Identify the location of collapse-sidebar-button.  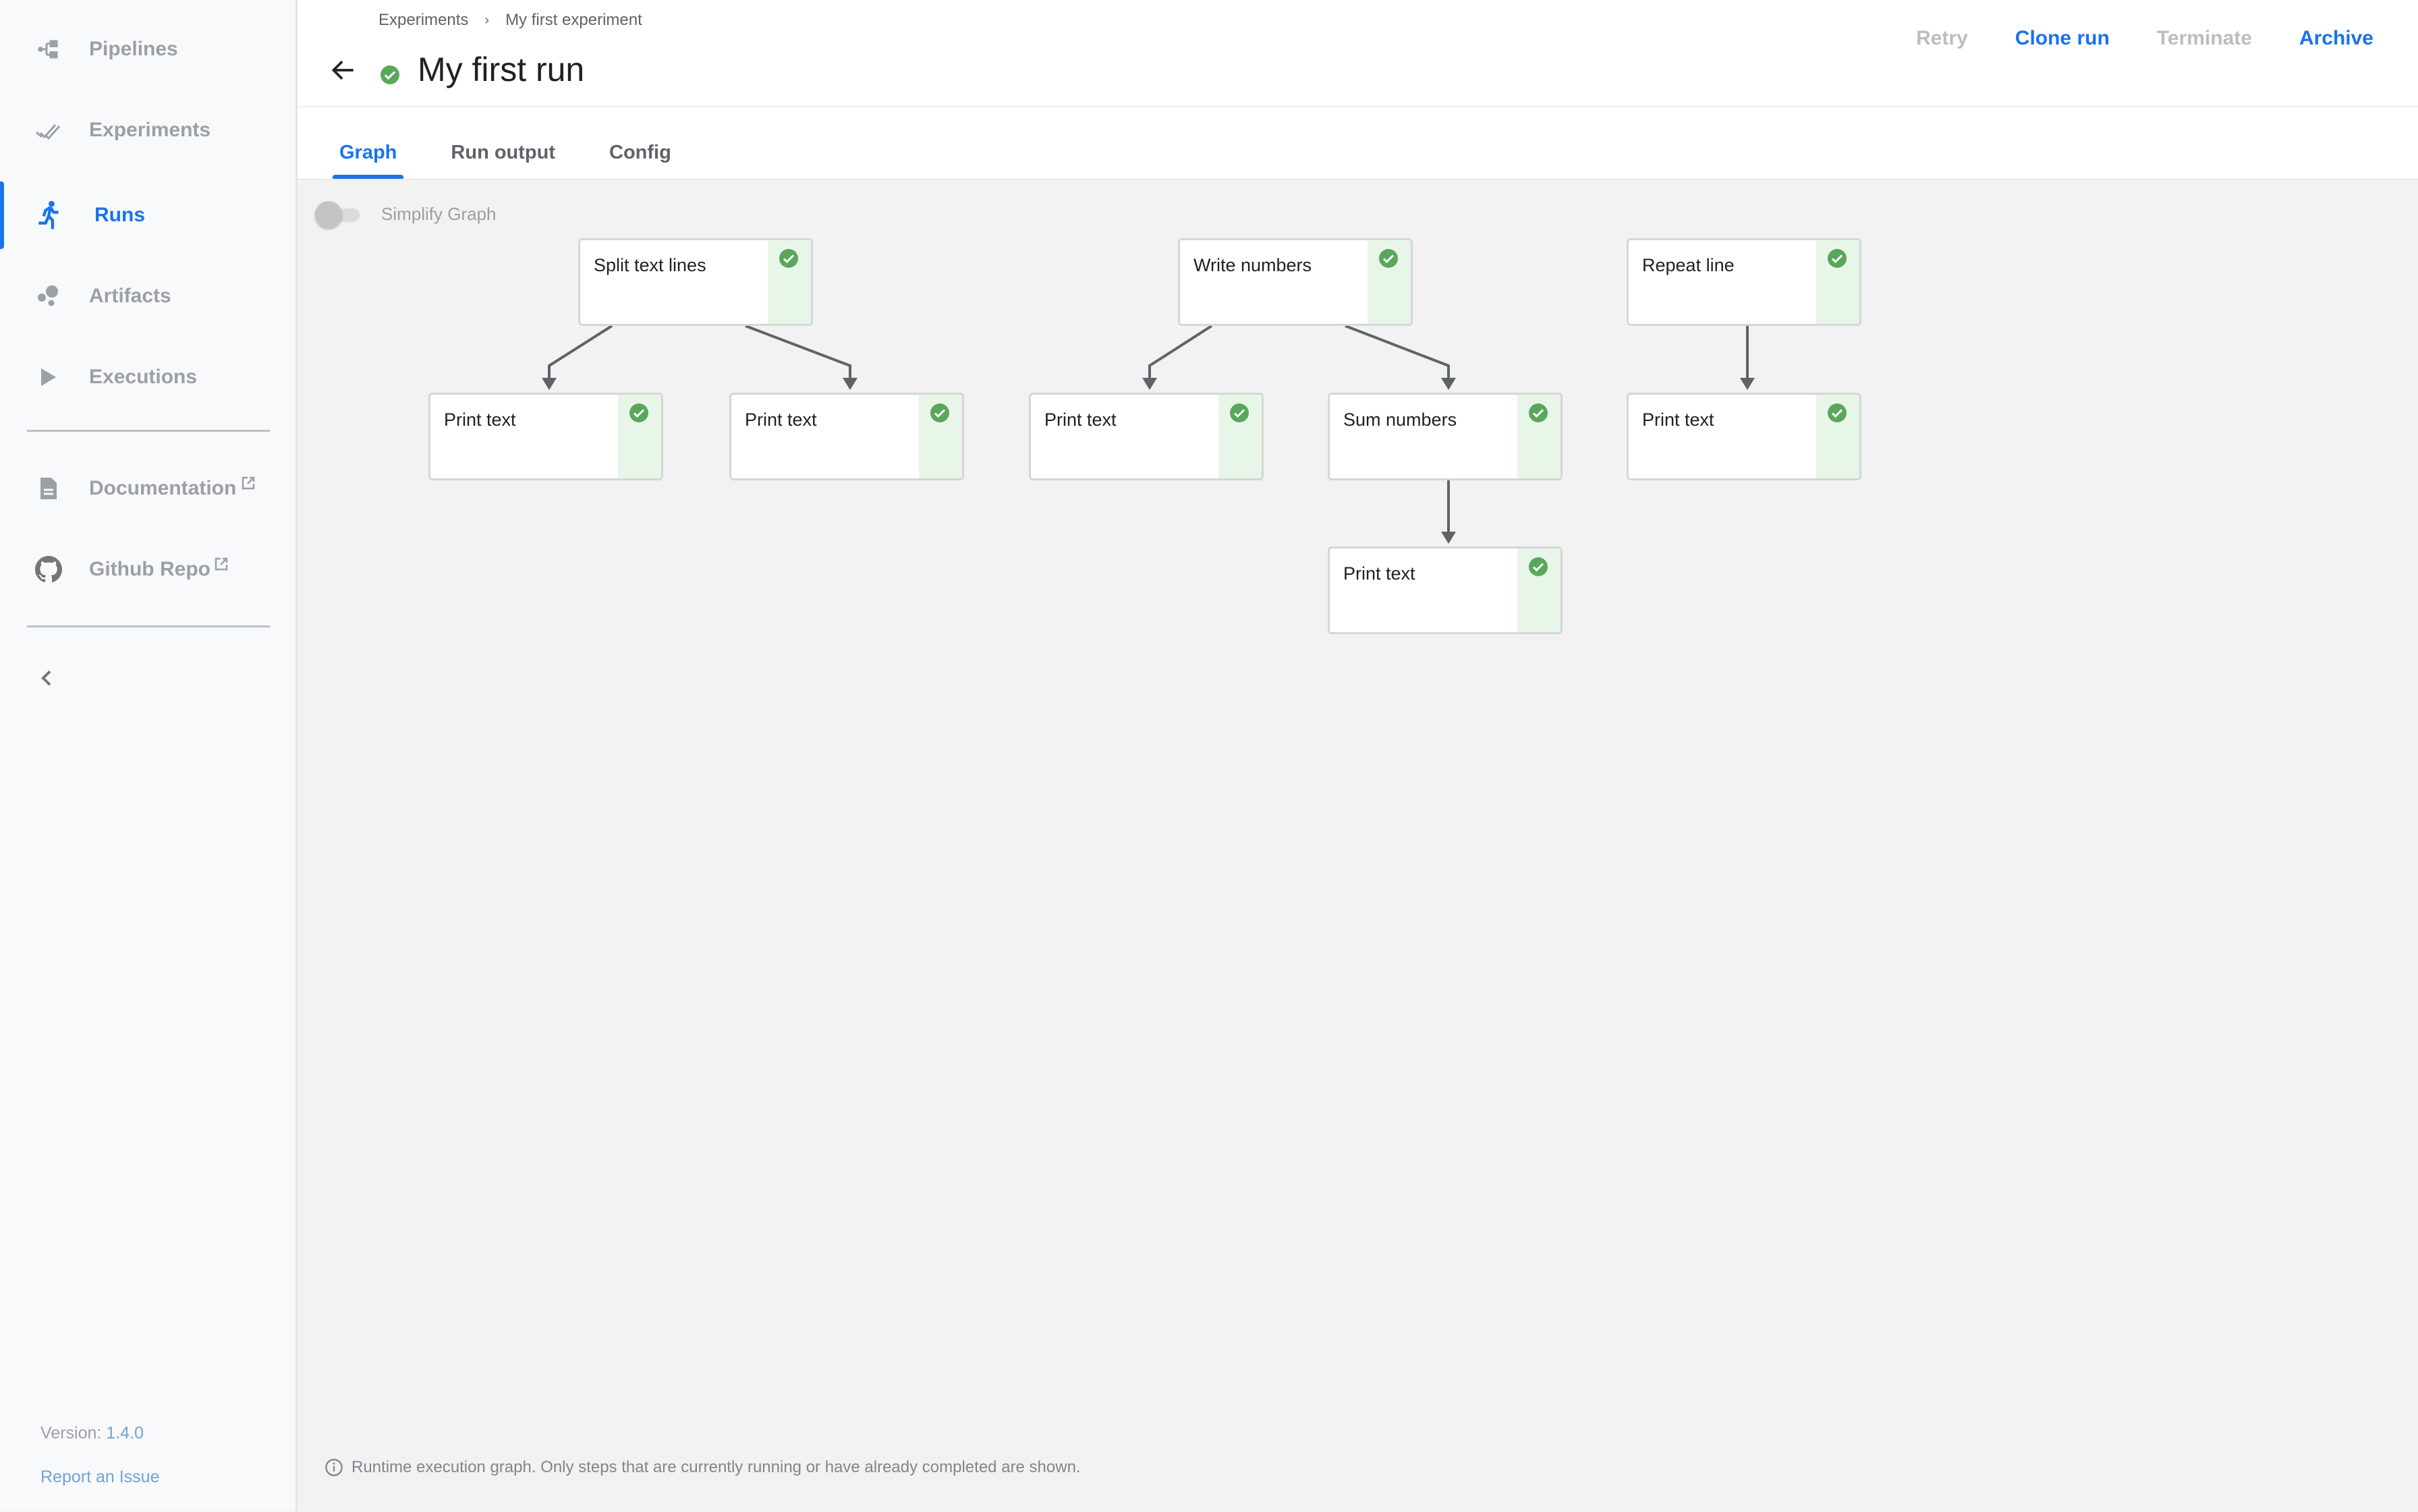
(47, 678).